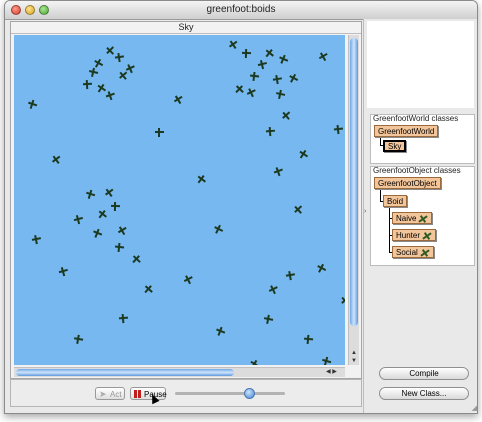  Describe the element at coordinates (424, 373) in the screenshot. I see `compile-button: Compile` at that location.